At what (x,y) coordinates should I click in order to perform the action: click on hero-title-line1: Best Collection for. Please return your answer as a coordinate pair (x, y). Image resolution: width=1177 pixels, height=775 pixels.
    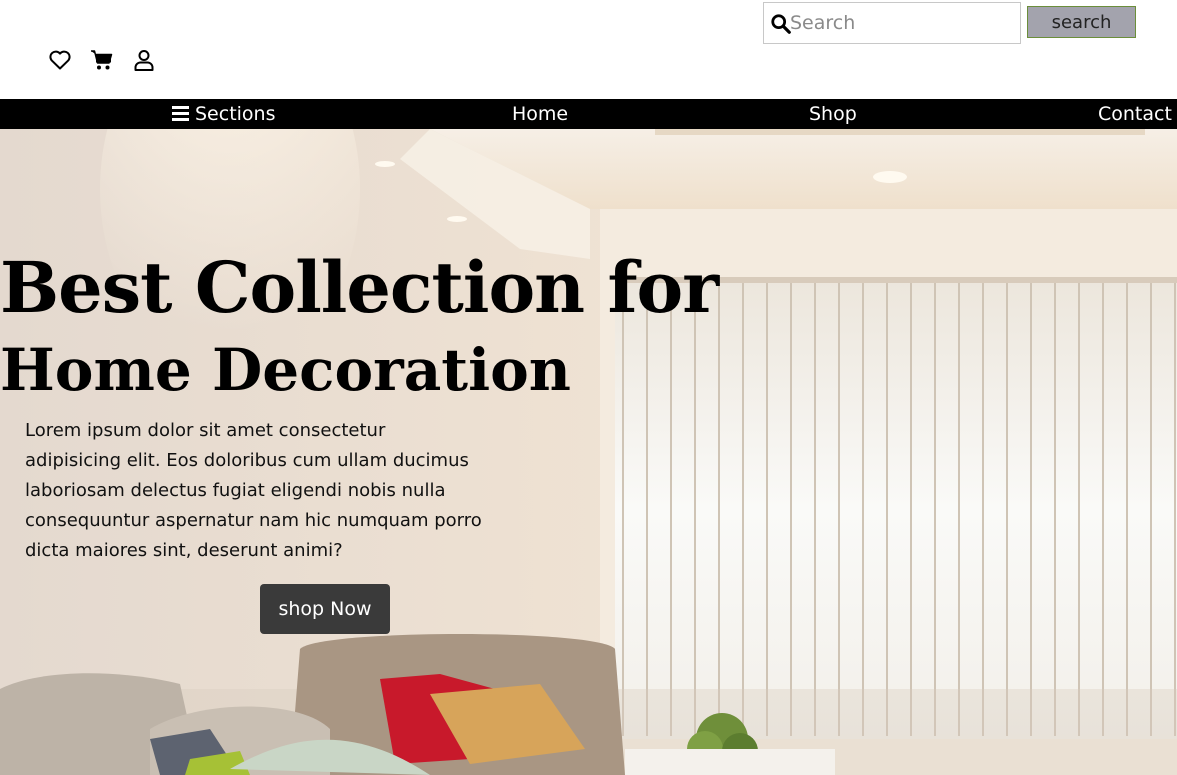
    Looking at the image, I should click on (359, 287).